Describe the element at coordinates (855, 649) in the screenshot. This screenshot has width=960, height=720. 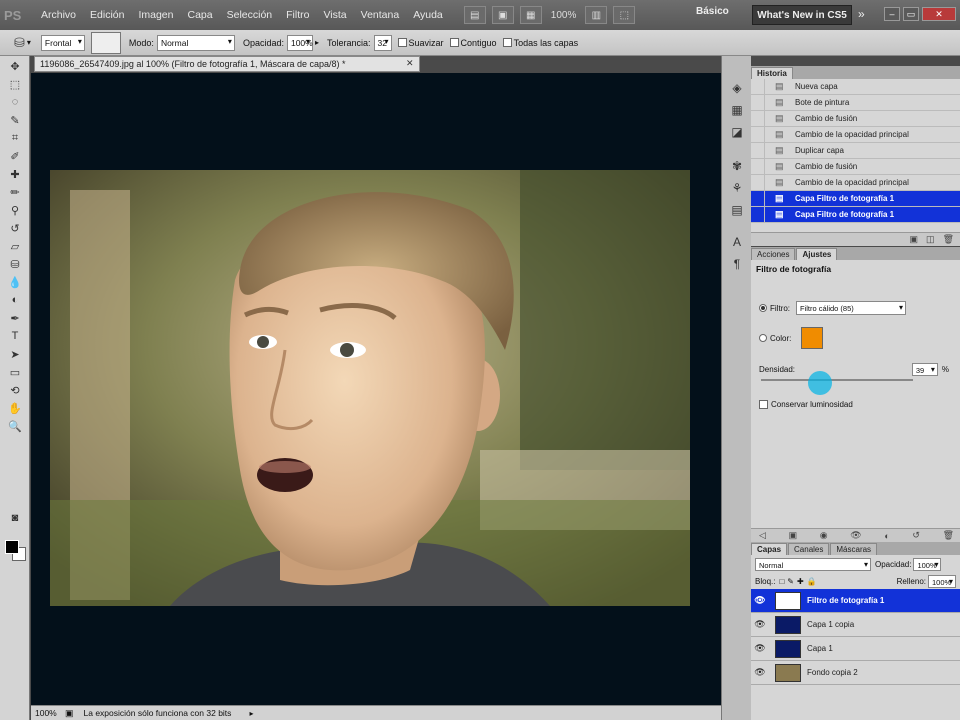
I see `layer-row: 👁 Capa 1` at that location.